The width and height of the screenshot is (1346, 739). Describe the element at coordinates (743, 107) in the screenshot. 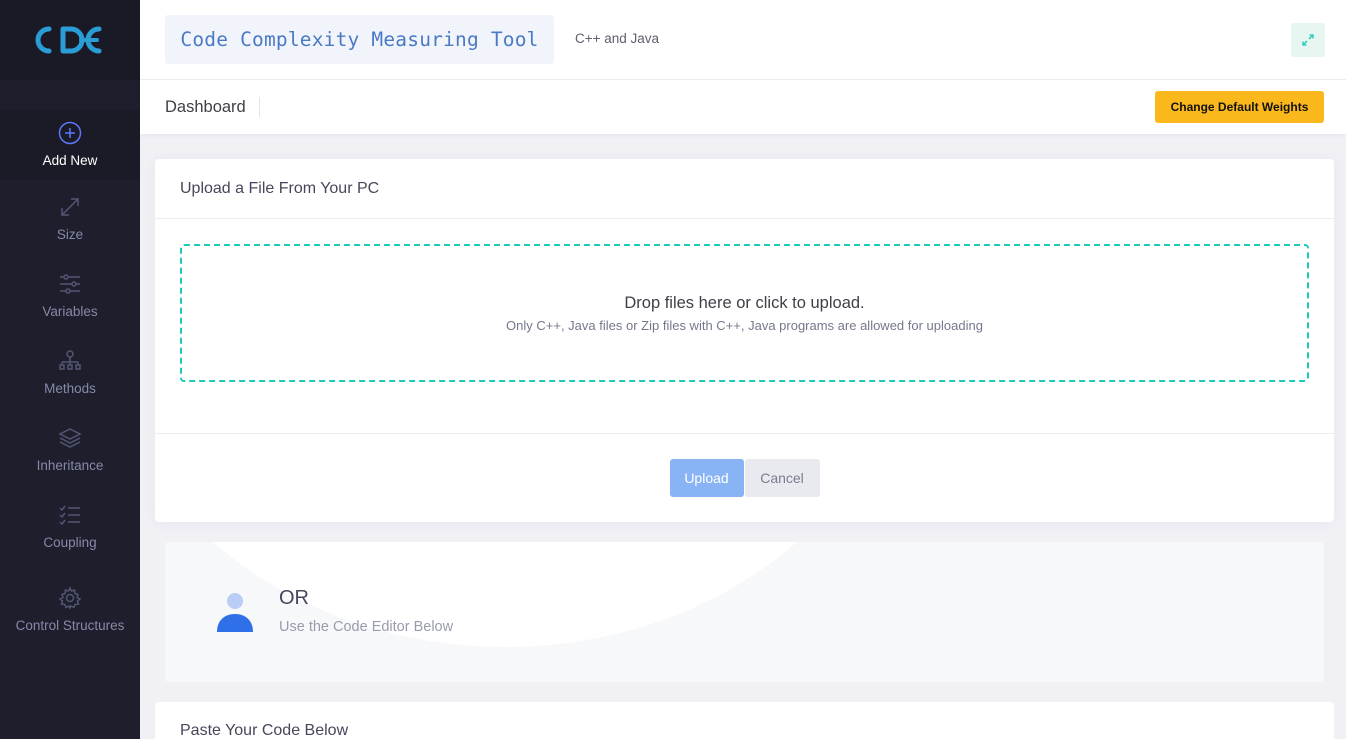

I see `subheader: Dashboard Change Default Weights` at that location.